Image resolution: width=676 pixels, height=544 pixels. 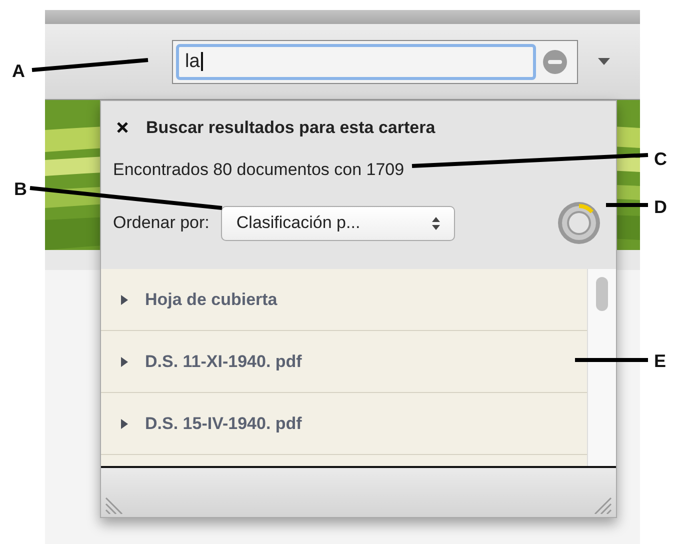 I want to click on sort-label: Ordenar por:, so click(x=161, y=223).